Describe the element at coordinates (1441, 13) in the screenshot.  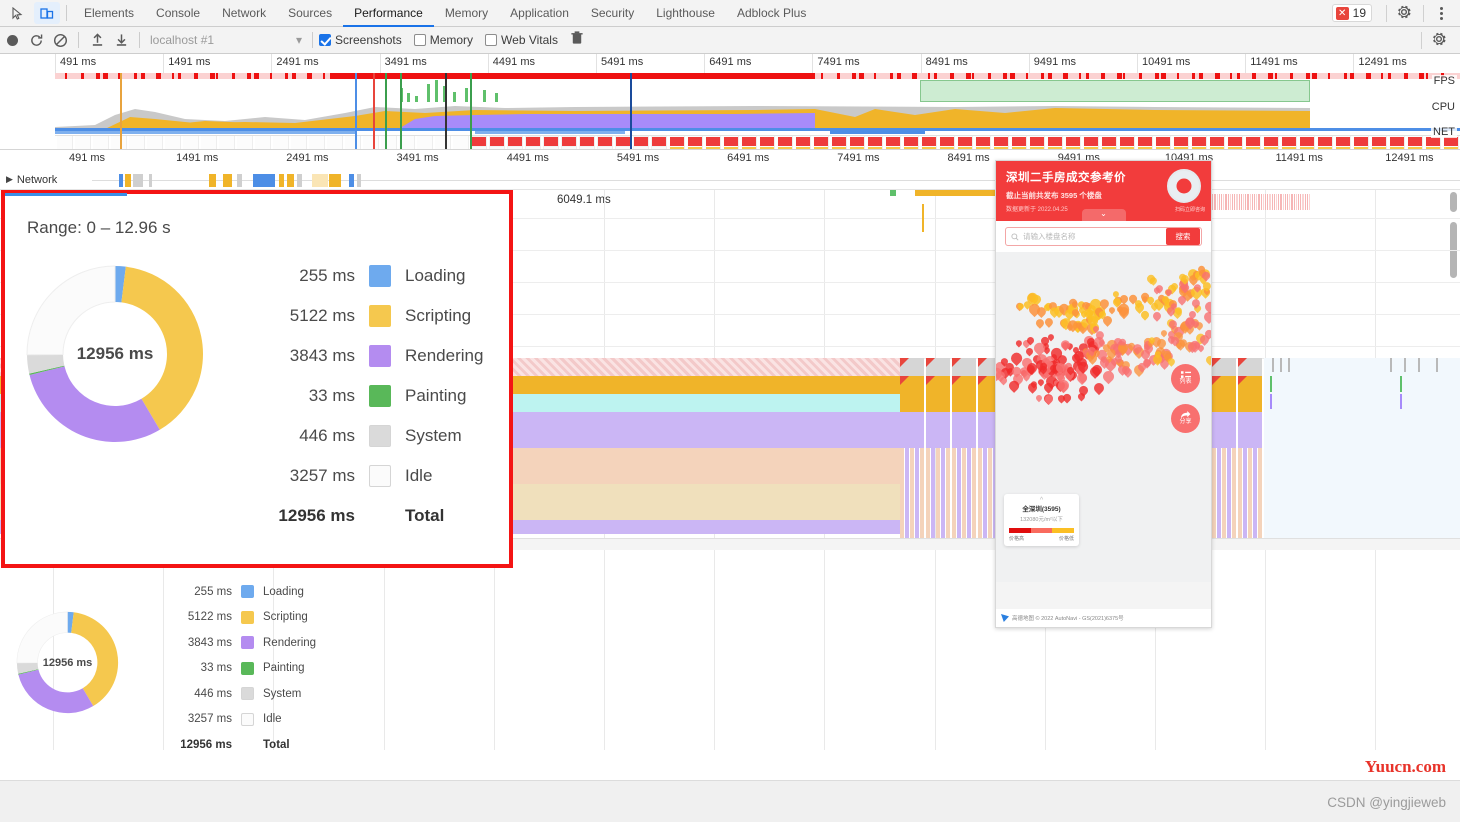
I see `kebab-menu-icon` at that location.